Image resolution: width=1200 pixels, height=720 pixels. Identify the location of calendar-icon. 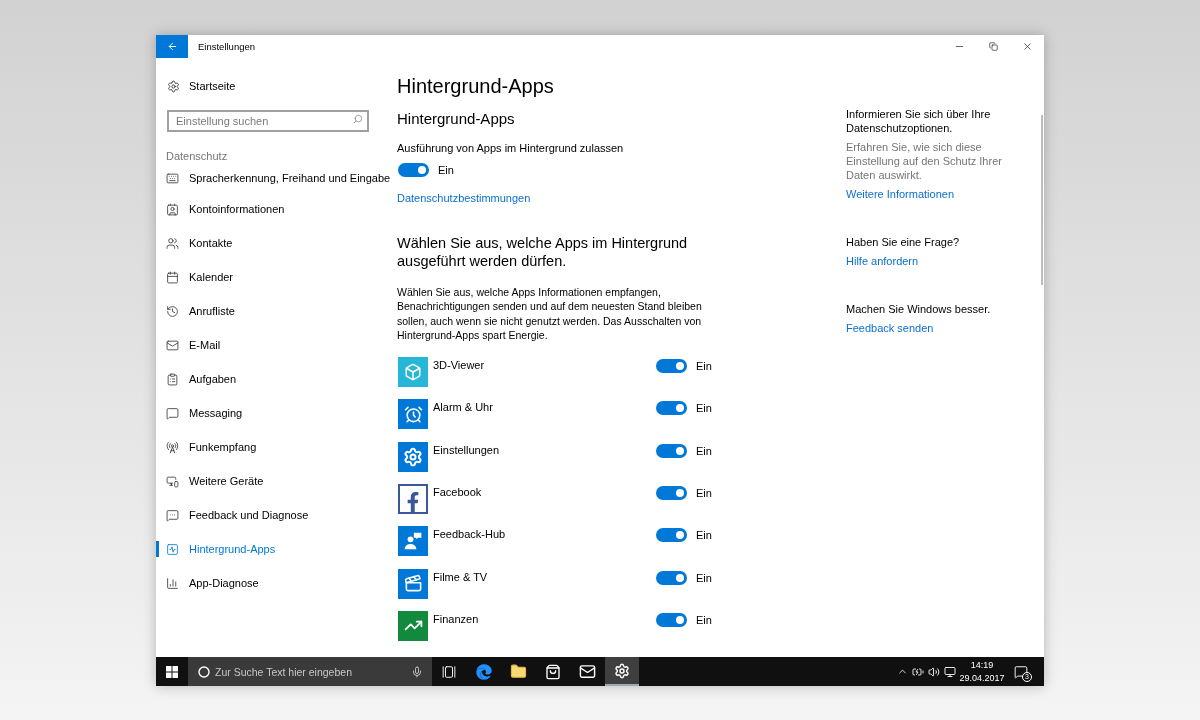
(172, 277).